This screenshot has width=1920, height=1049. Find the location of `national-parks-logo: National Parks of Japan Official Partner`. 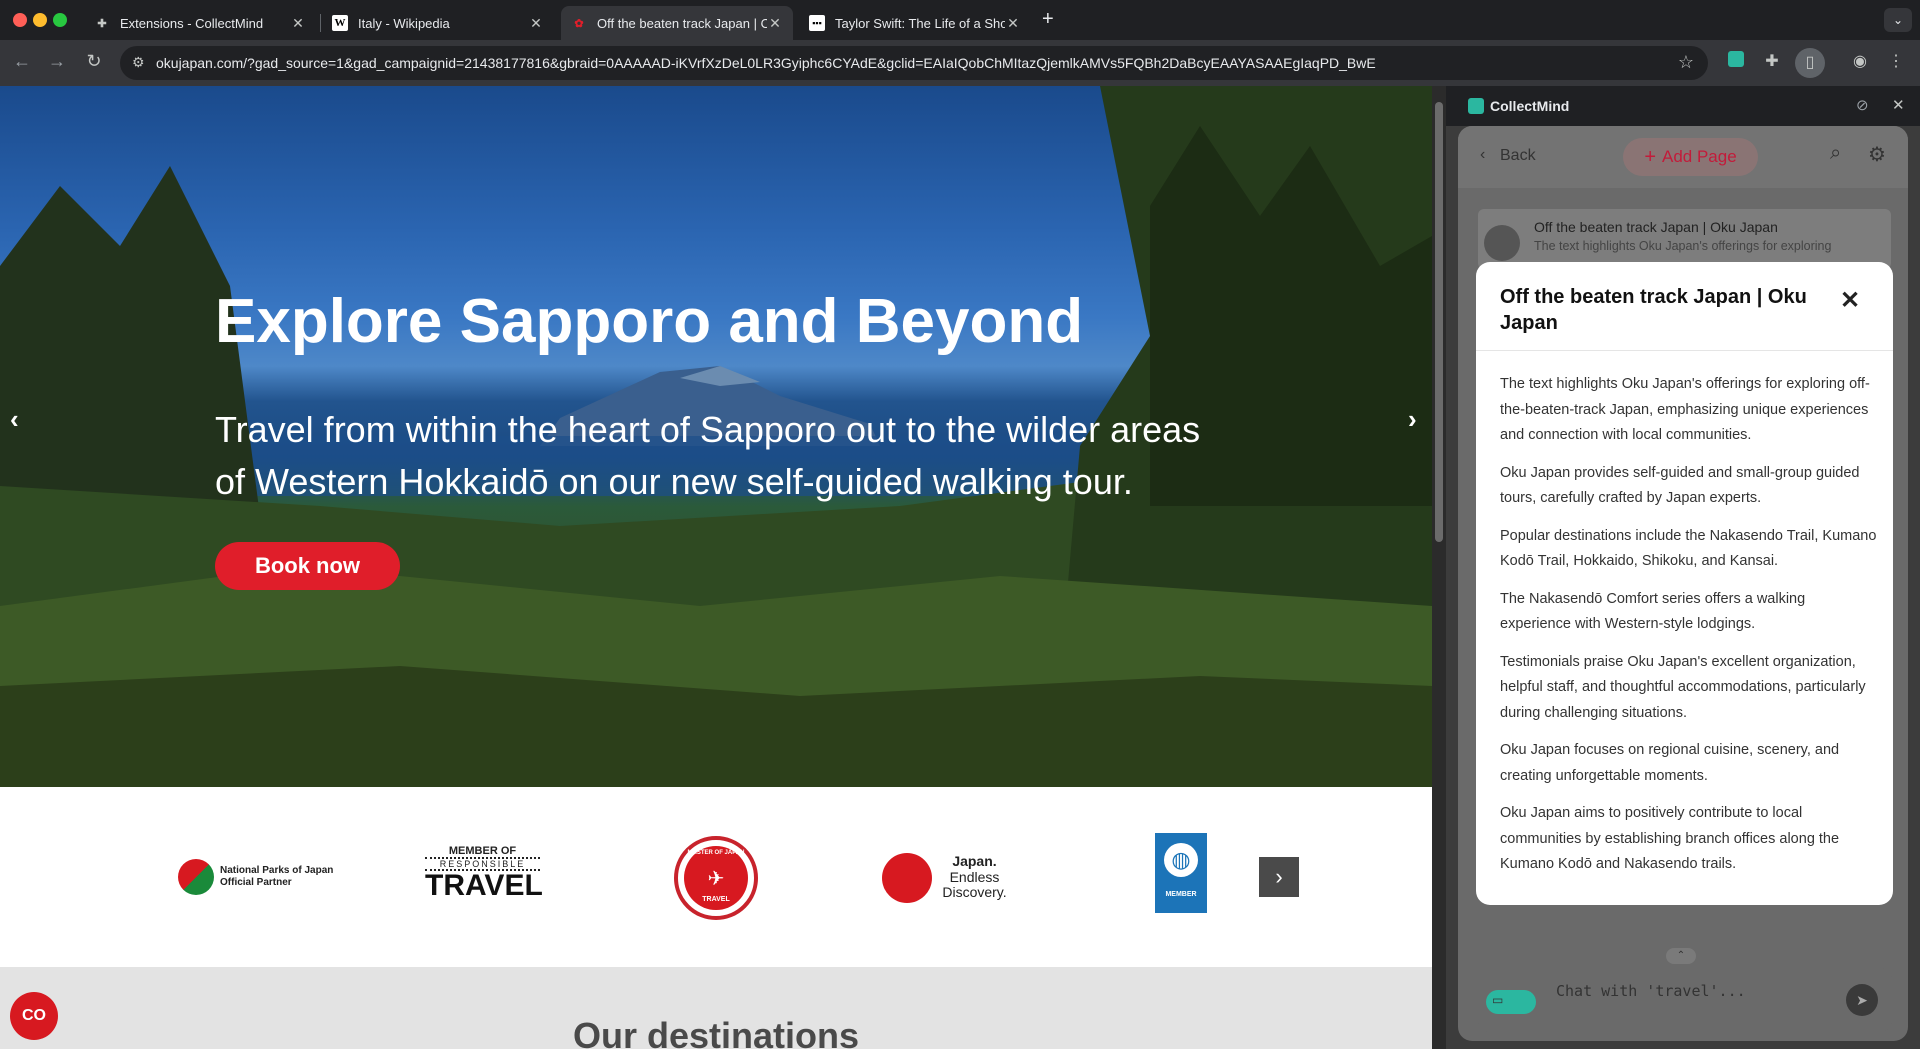

national-parks-logo: National Parks of Japan Official Partner is located at coordinates (255, 877).